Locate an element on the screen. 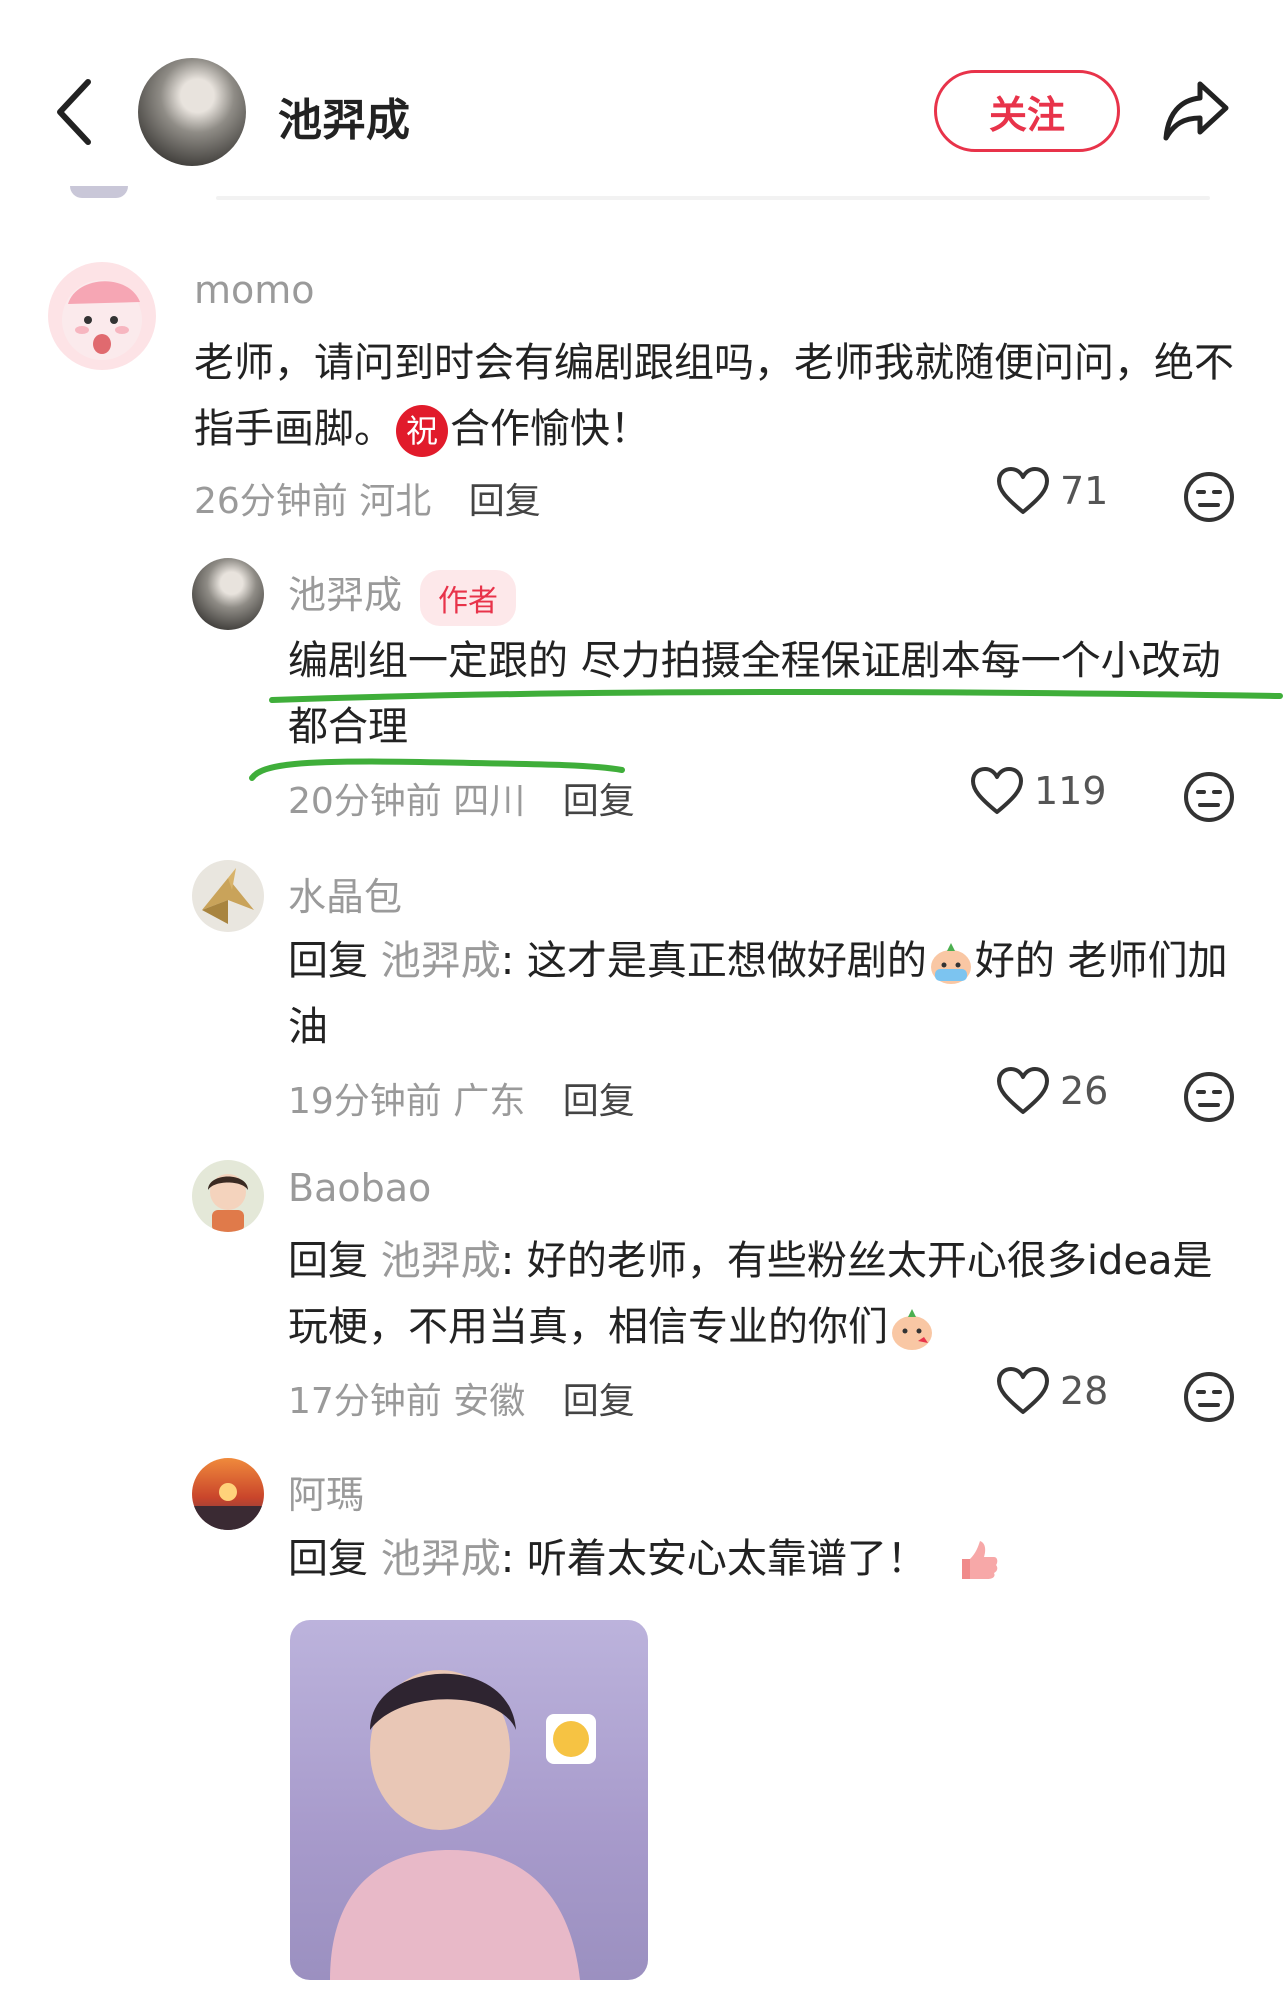 The height and width of the screenshot is (1998, 1284). like-button: 71 is located at coordinates (1052, 491).